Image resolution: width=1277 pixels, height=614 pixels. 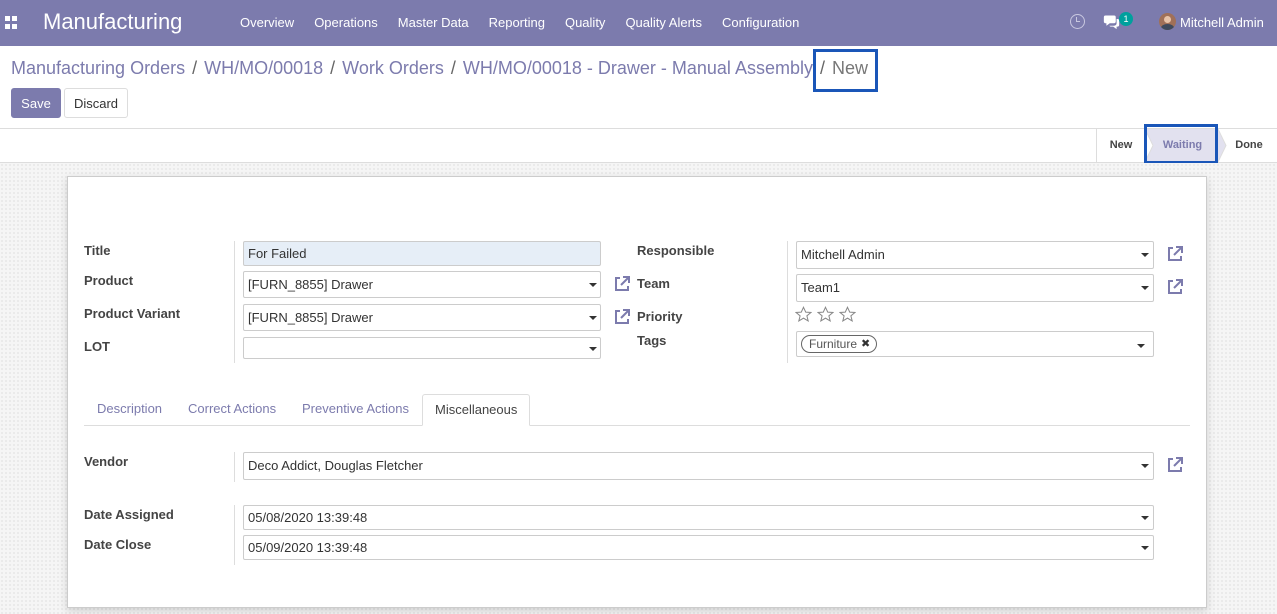 What do you see at coordinates (676, 250) in the screenshot?
I see `responsible-label: Responsible` at bounding box center [676, 250].